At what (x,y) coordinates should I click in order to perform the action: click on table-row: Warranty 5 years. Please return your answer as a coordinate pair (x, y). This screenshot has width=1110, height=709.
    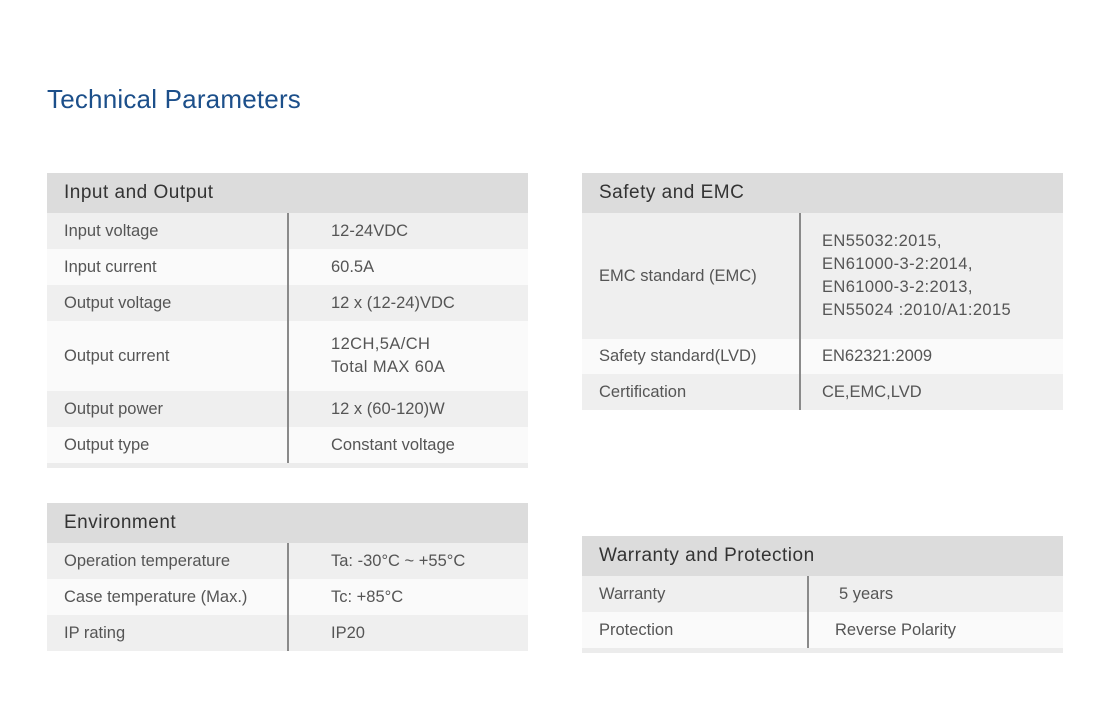
    Looking at the image, I should click on (822, 594).